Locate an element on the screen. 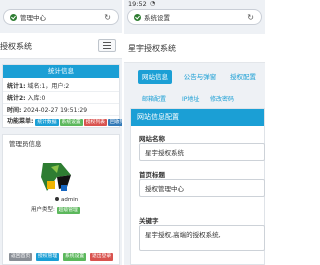 This screenshot has height=265, width=320. notification-icon: ◔ is located at coordinates (153, 3).